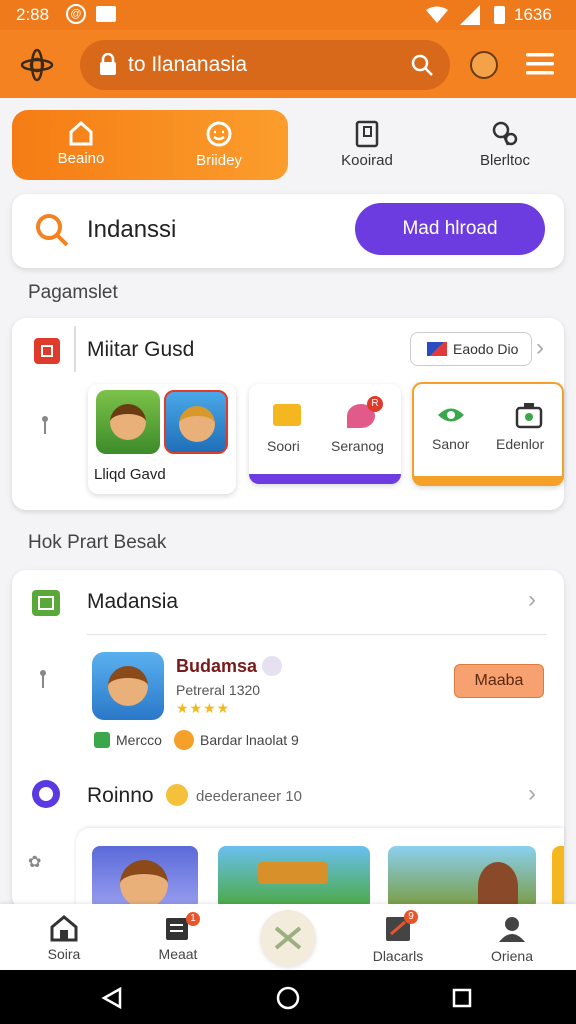 The image size is (576, 1024). What do you see at coordinates (64, 954) in the screenshot?
I see `nav-label: Soira` at bounding box center [64, 954].